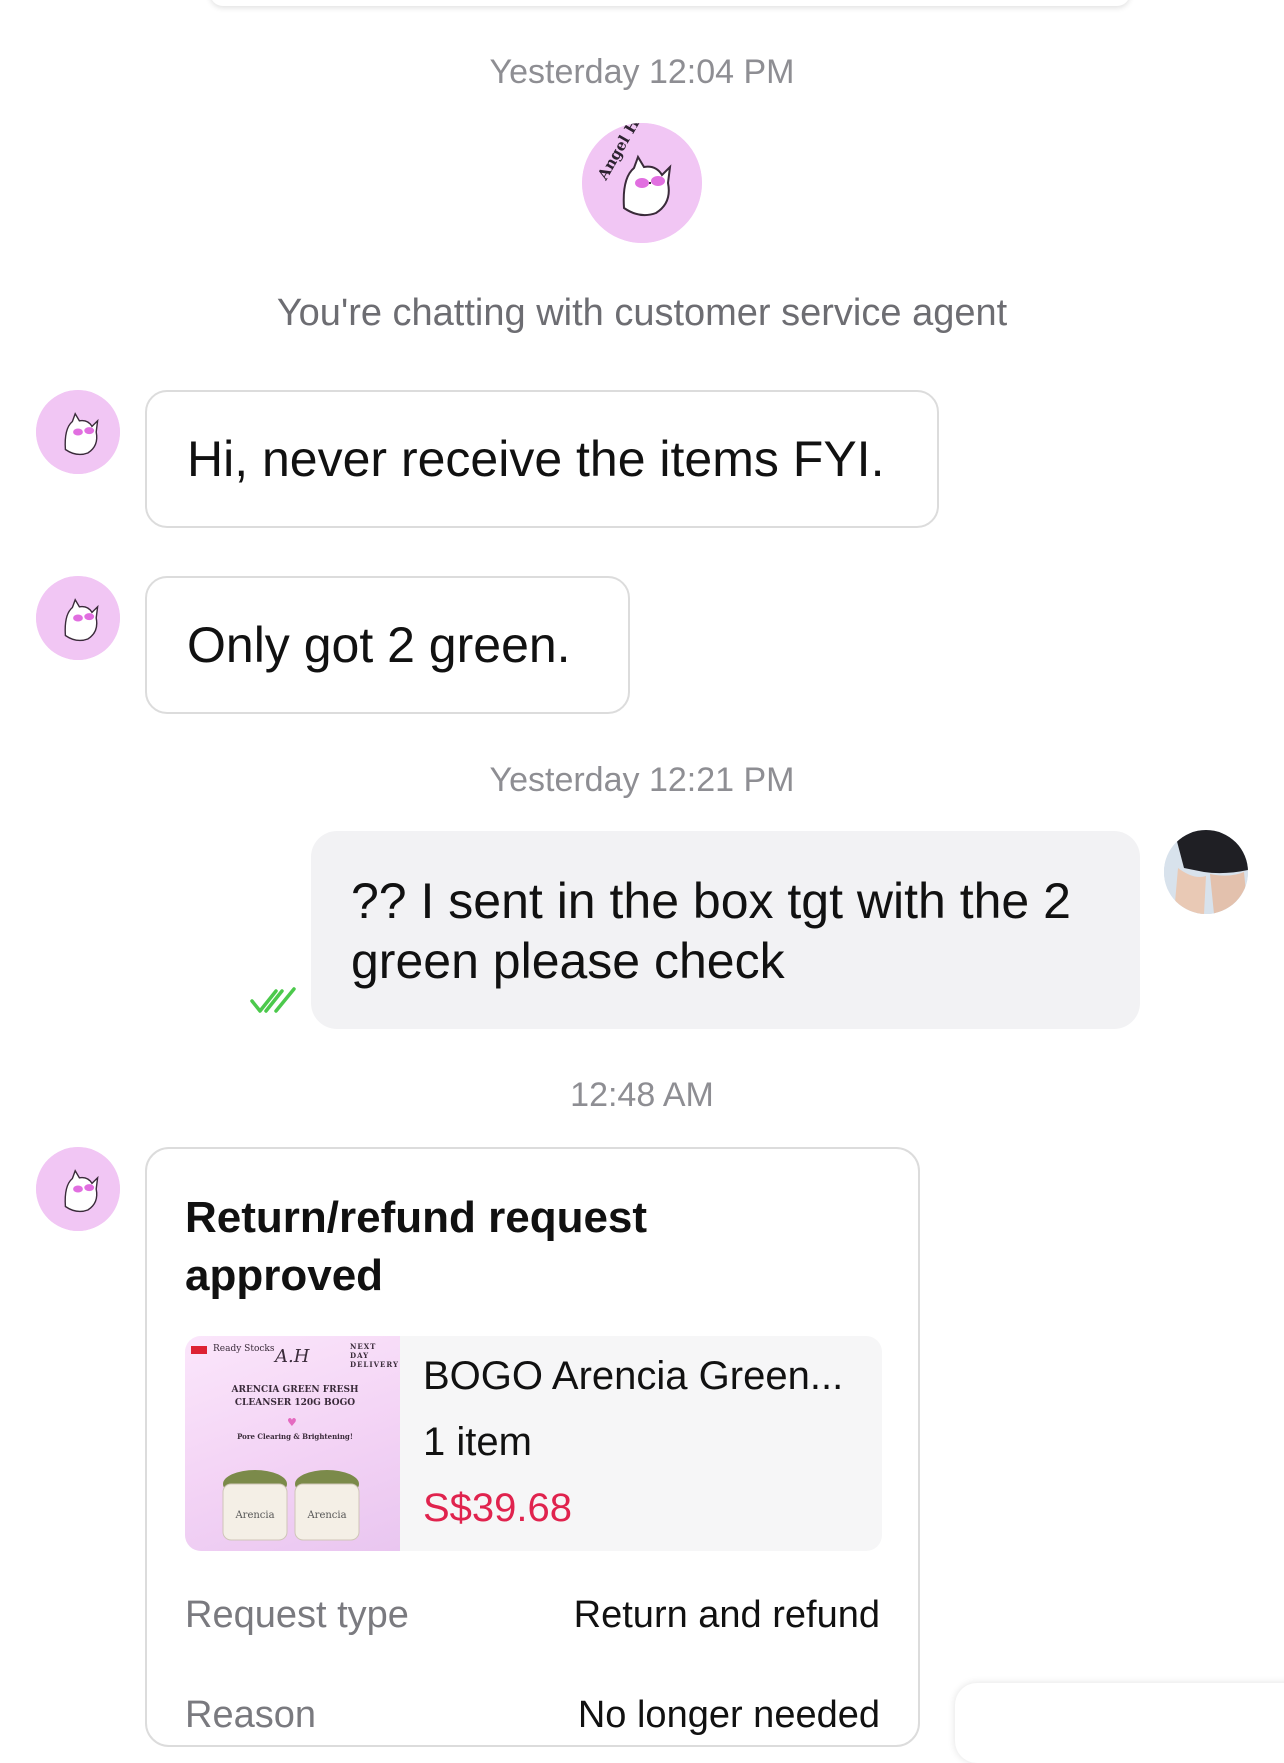 Image resolution: width=1284 pixels, height=1763 pixels. What do you see at coordinates (295, 1396) in the screenshot?
I see `thumb-headline: ARENCIA GREEN FRESH CLEANSER 120G BOGO` at bounding box center [295, 1396].